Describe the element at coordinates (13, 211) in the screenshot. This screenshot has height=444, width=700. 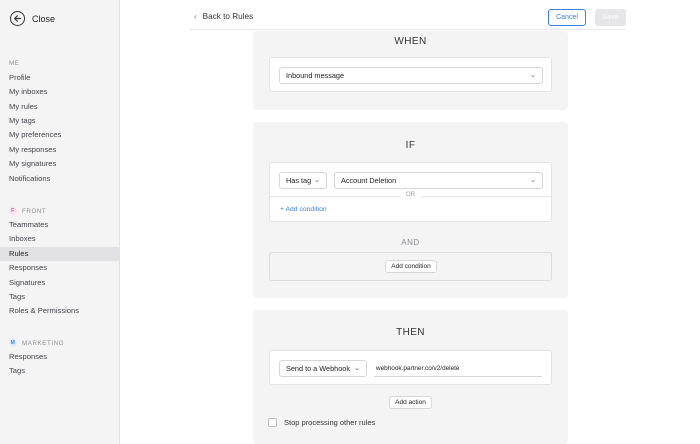
I see `front-badge-icon: F` at that location.